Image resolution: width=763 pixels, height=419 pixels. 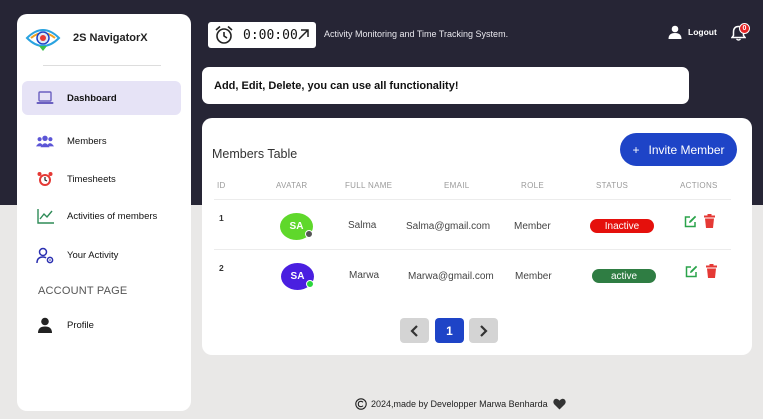 What do you see at coordinates (112, 216) in the screenshot?
I see `sidebar-item-label: Activities of members` at bounding box center [112, 216].